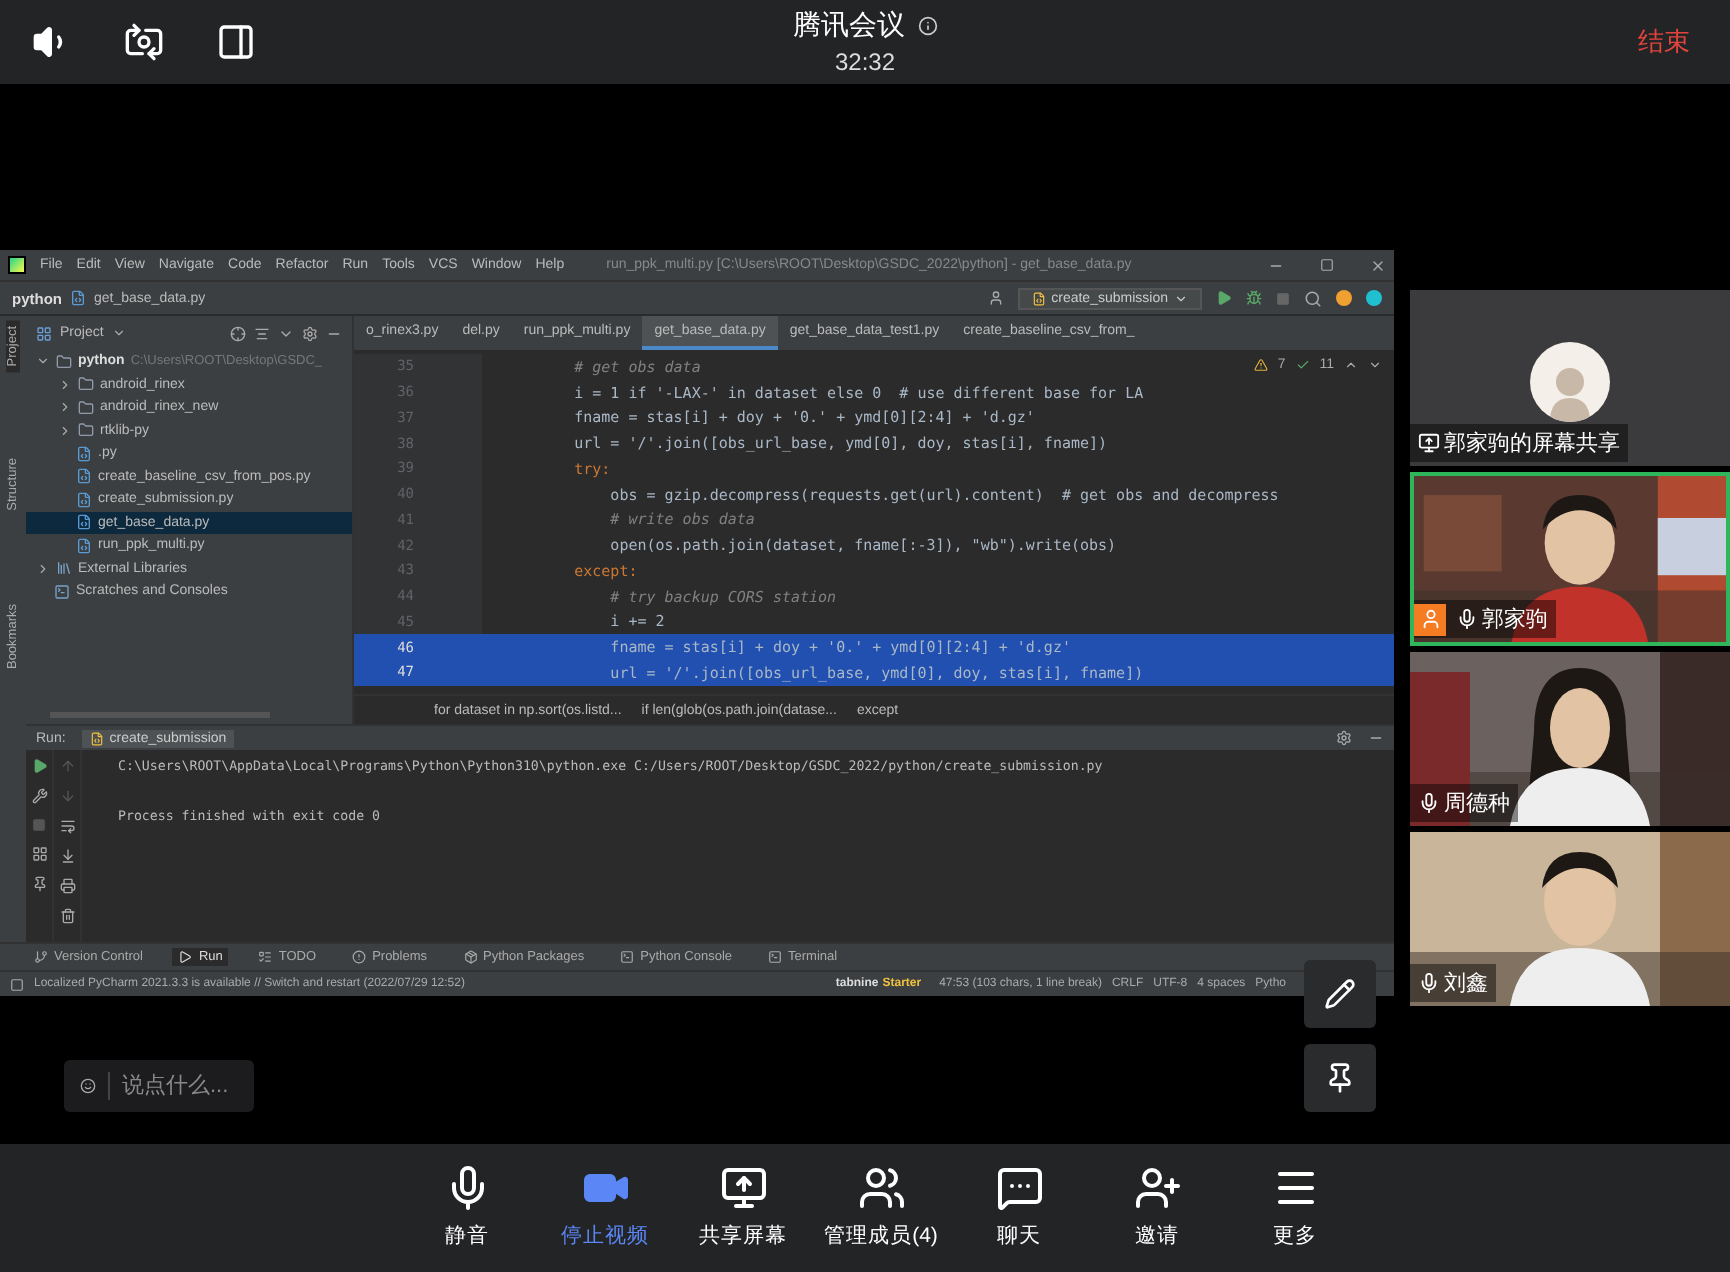  Describe the element at coordinates (470, 957) in the screenshot. I see `package-icon` at that location.